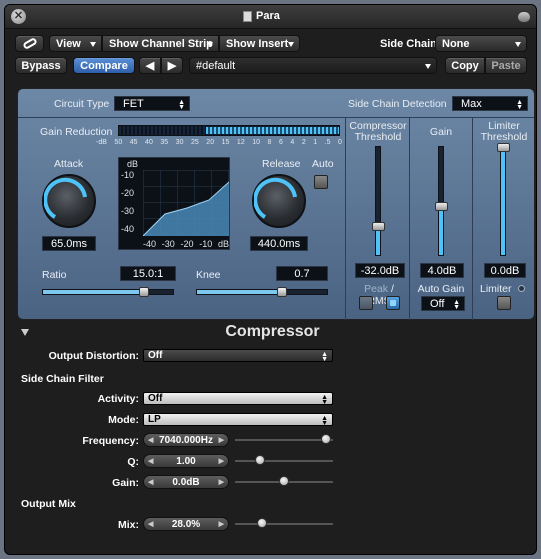 The image size is (541, 559). Describe the element at coordinates (506, 65) in the screenshot. I see `paste-button: Paste` at that location.